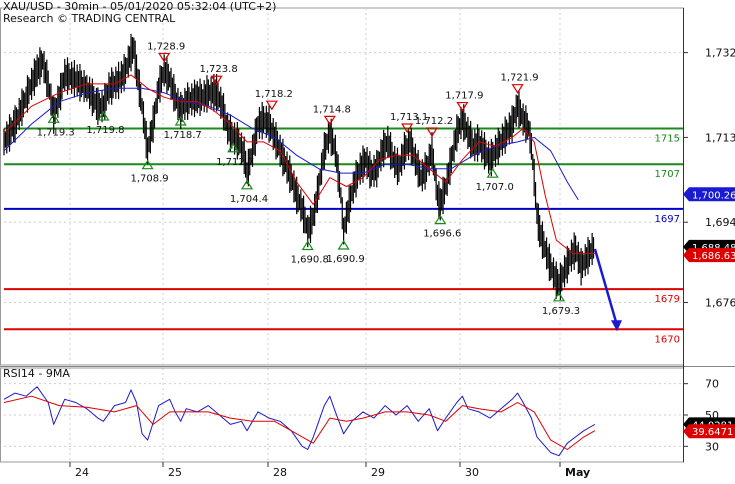  I want to click on y-tick-label: 1,676, so click(720, 303).